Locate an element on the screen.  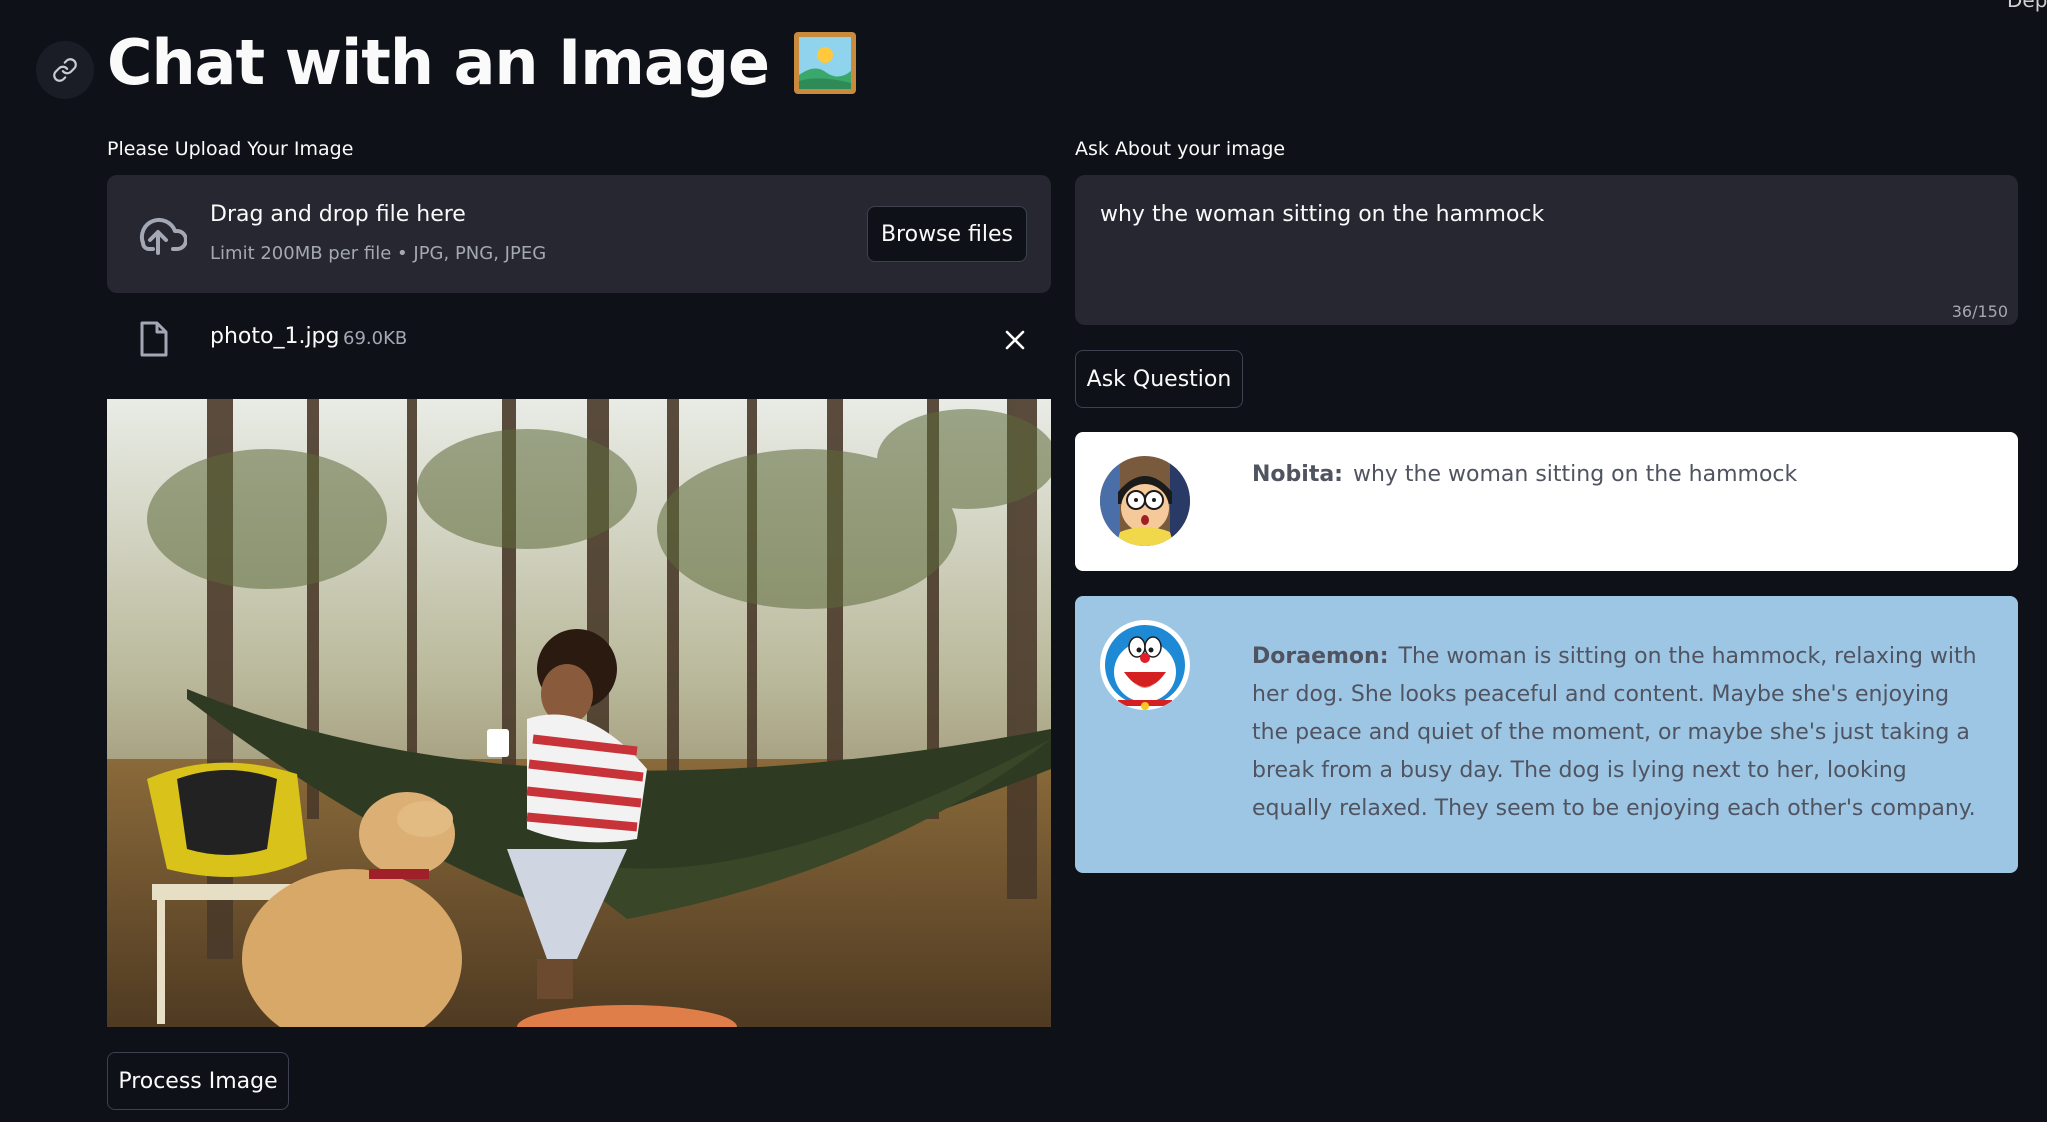
page-title-text: Chat with an Image is located at coordinates (438, 62).